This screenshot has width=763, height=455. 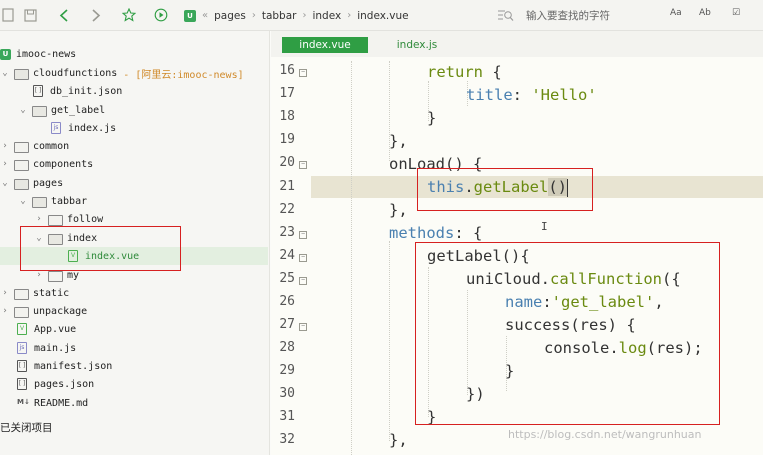 What do you see at coordinates (605, 434) in the screenshot?
I see `watermark: https://blog.csdn.net/wangrunhuan` at bounding box center [605, 434].